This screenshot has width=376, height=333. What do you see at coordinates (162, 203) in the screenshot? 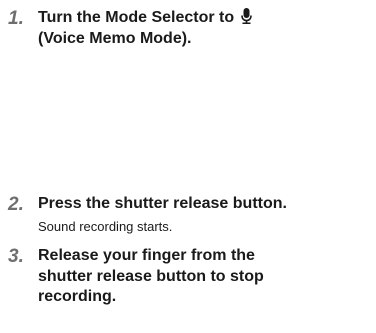
I see `step-2-title: Press the shutter release button.` at bounding box center [162, 203].